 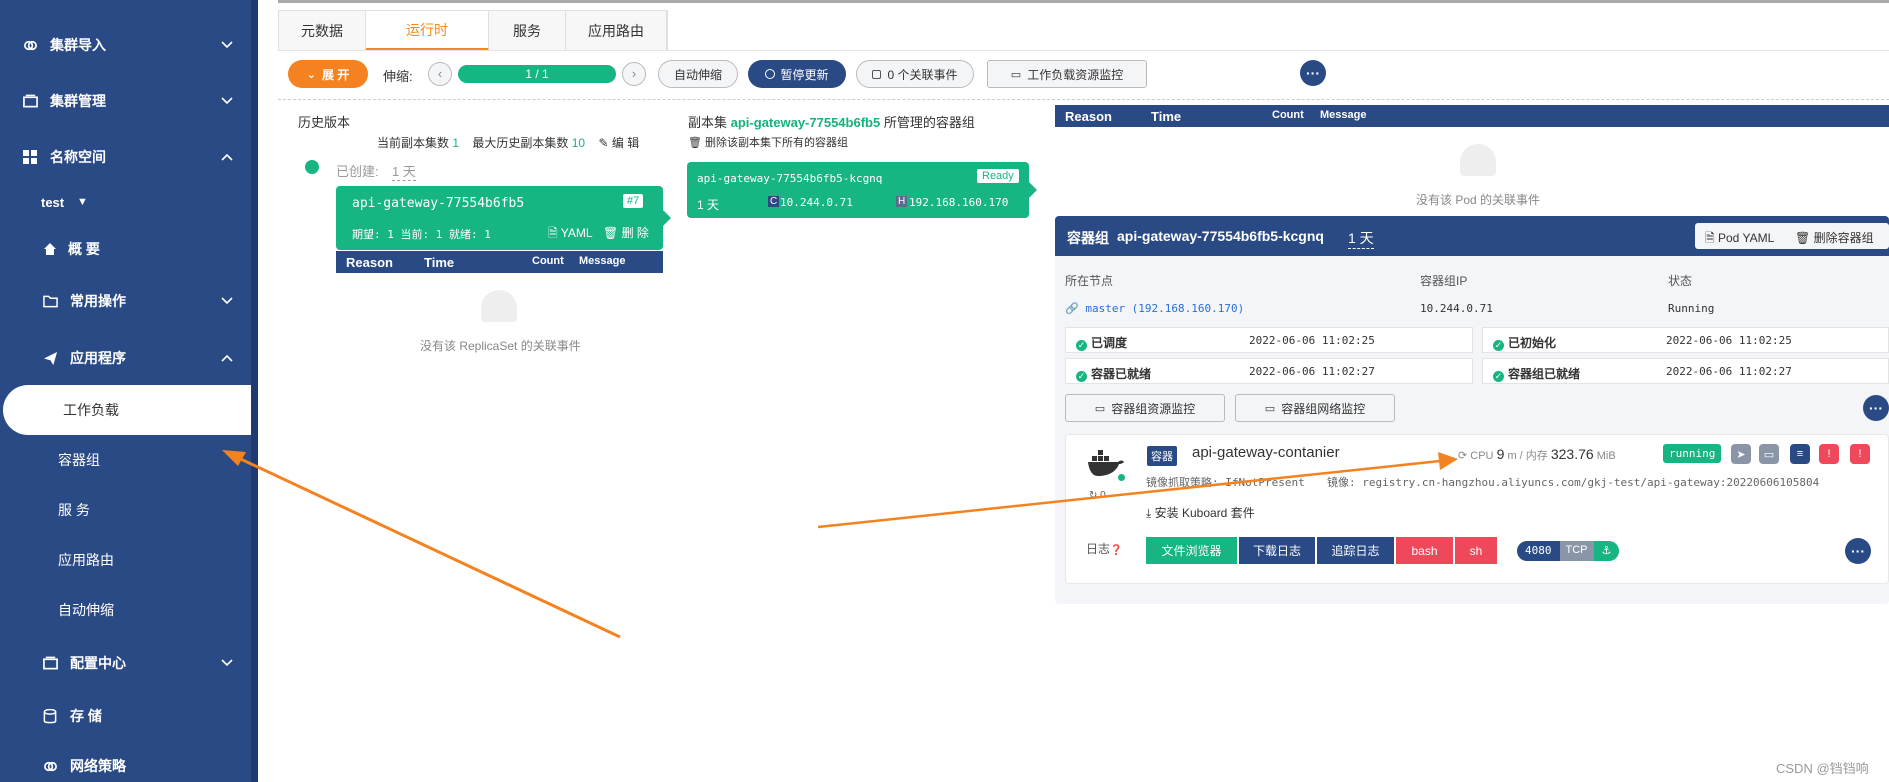 What do you see at coordinates (1129, 494) in the screenshot?
I see `arrow-to-resource` at bounding box center [1129, 494].